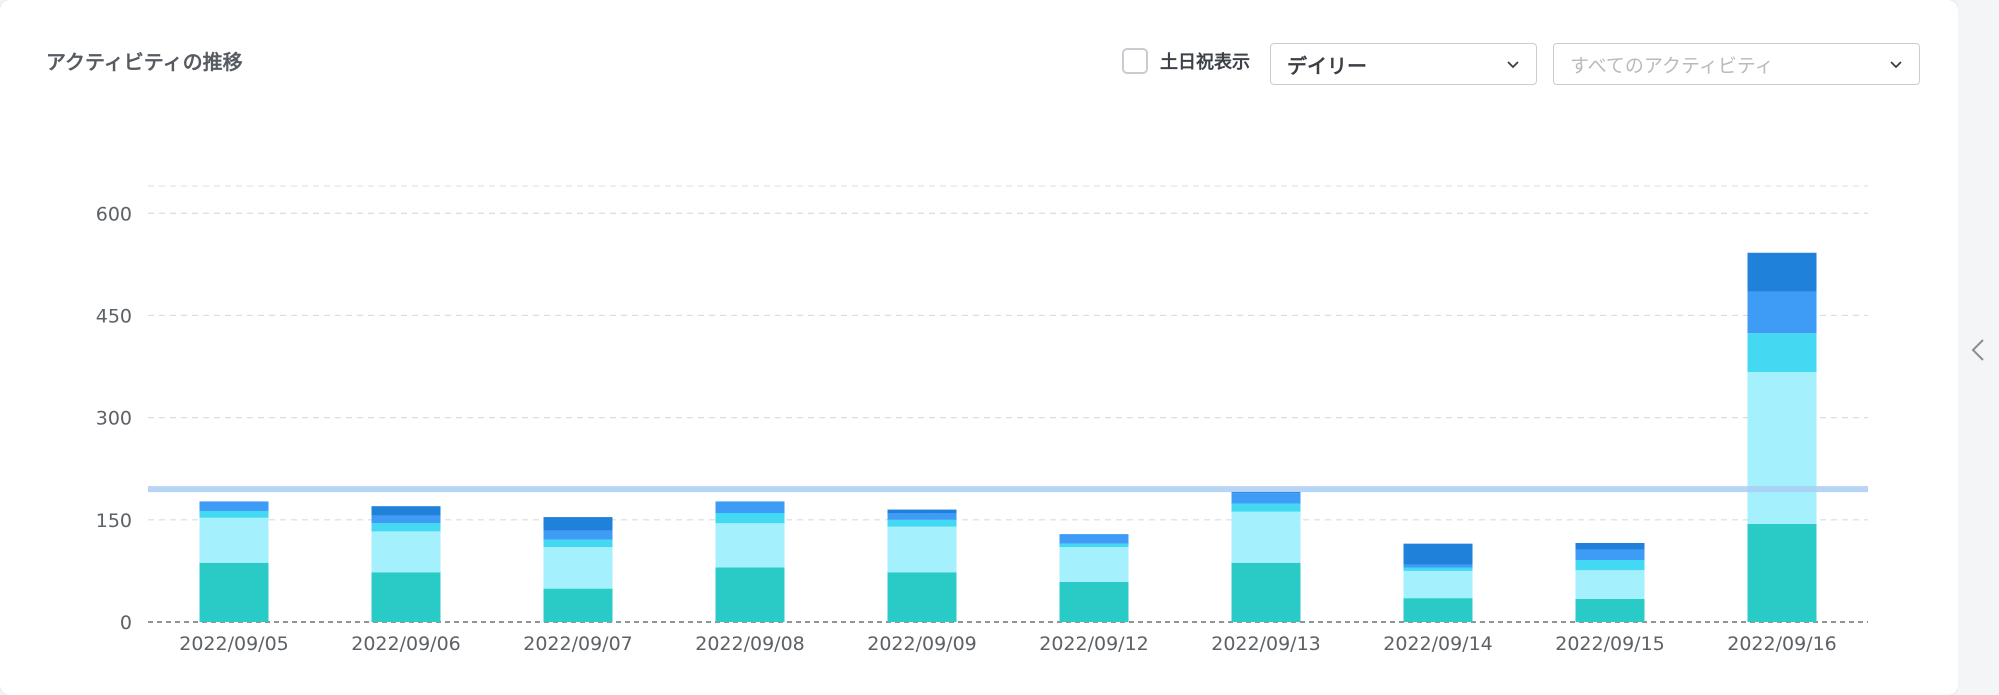 The width and height of the screenshot is (1999, 695). What do you see at coordinates (1782, 644) in the screenshot?
I see `x-tick-label: 2022/09/16` at bounding box center [1782, 644].